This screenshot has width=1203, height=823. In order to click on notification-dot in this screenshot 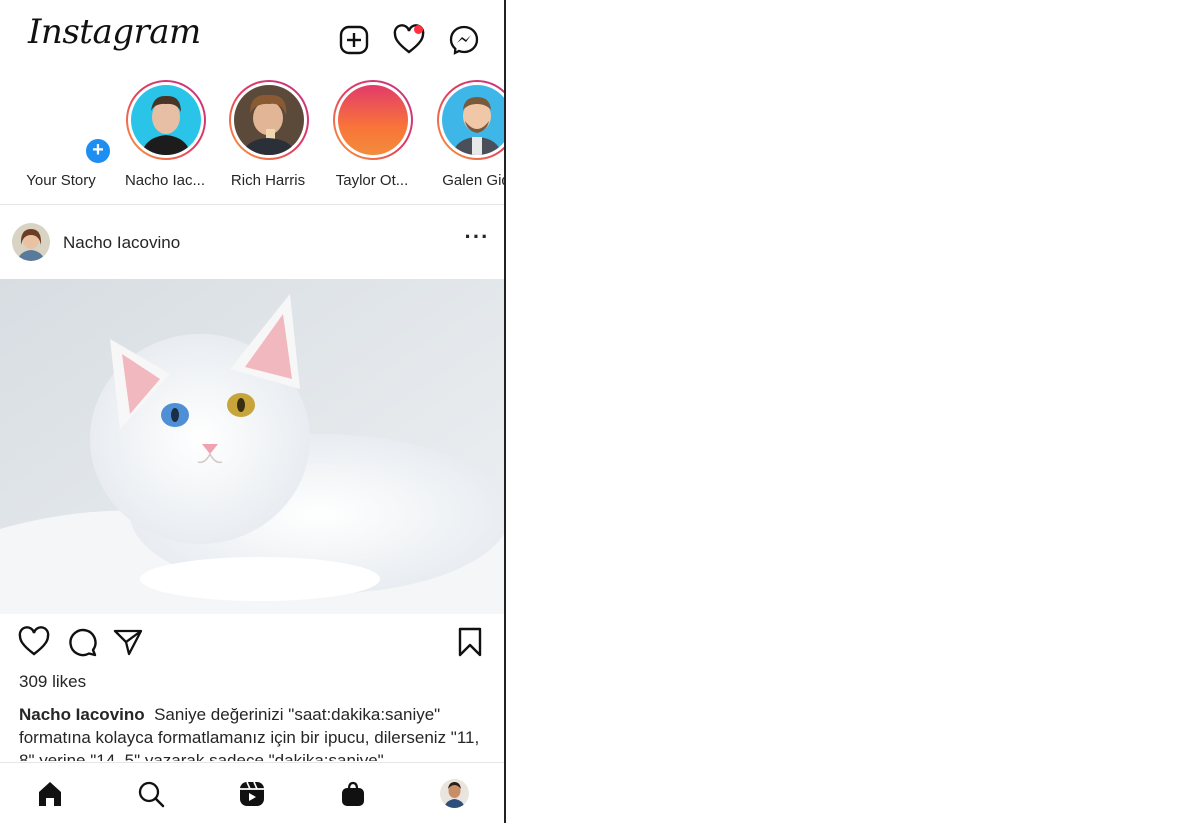, I will do `click(418, 29)`.